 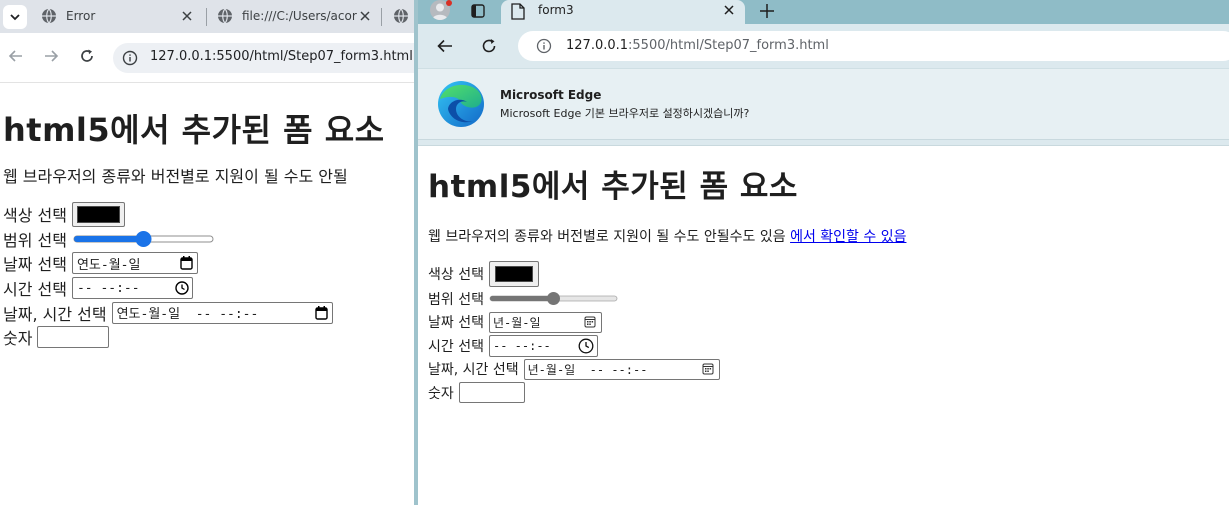 What do you see at coordinates (516, 322) in the screenshot?
I see `date-placeholder: 년-월-일` at bounding box center [516, 322].